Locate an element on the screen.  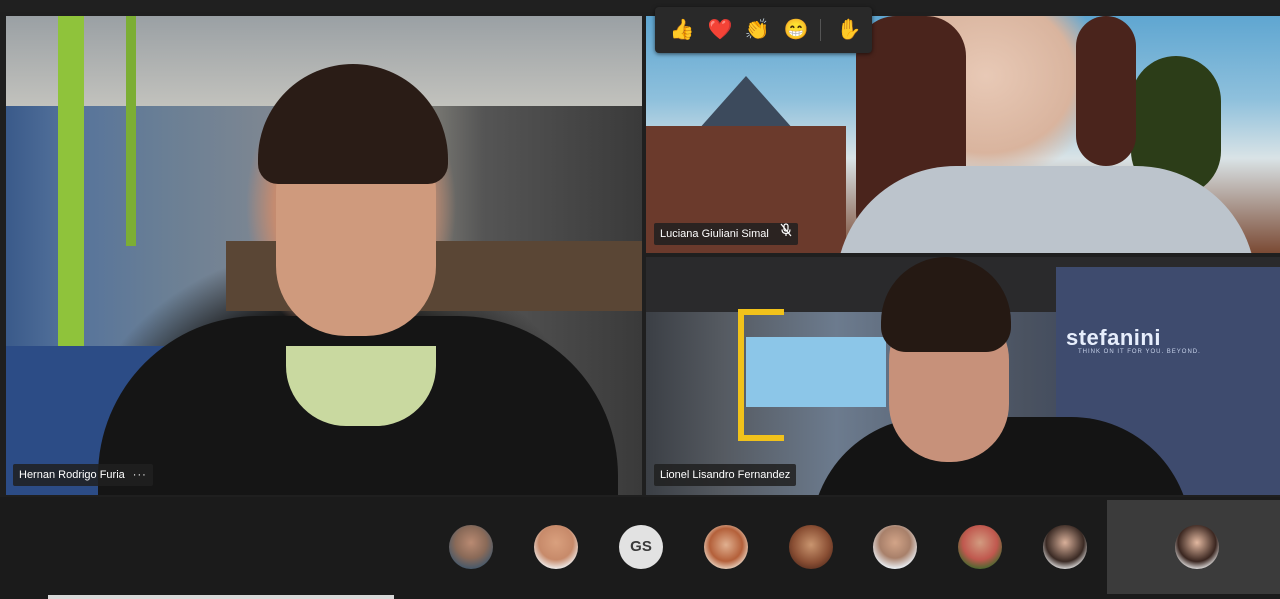
laugh-icon: 😁 is located at coordinates (796, 30).